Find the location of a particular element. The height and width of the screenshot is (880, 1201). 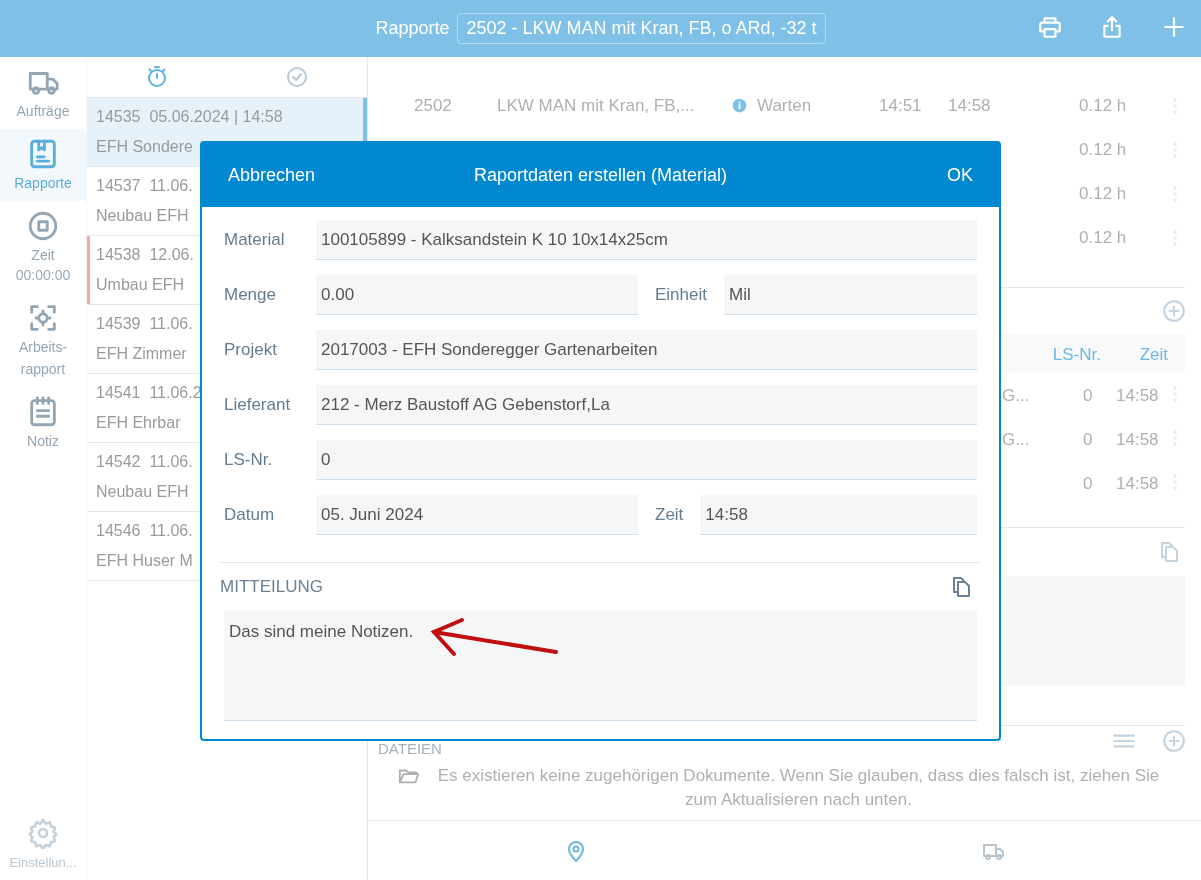

empty-message: Es existieren keine zugehörigen Dokumente. Wenn Sie glauben, dass dies falsch ist, ziehen Sie zum Aktualisieren nach unten. is located at coordinates (798, 788).